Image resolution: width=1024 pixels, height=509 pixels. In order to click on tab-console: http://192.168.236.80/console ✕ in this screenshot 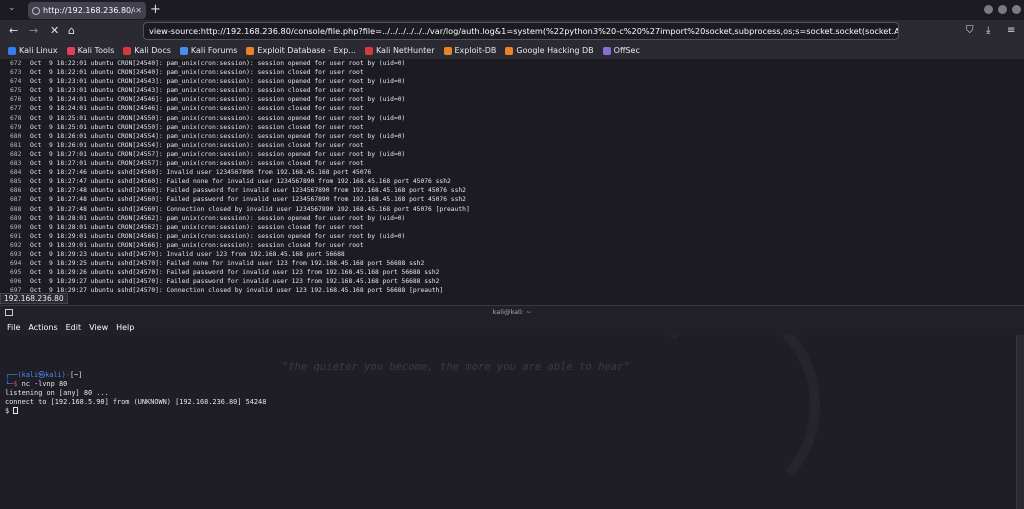, I will do `click(87, 10)`.